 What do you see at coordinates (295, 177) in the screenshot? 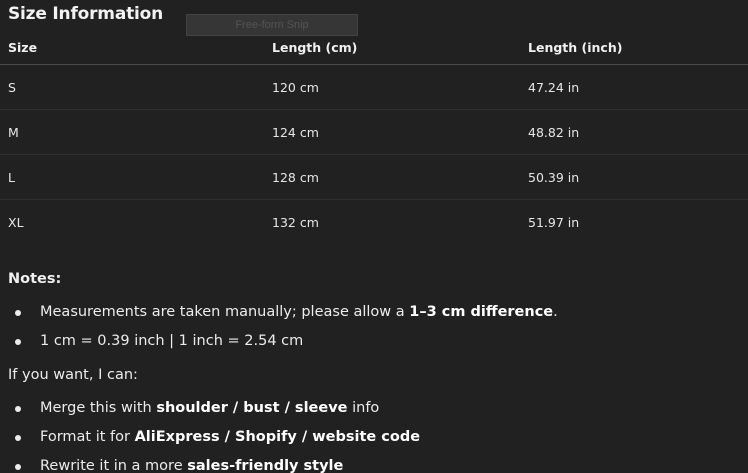
I see `length-cm-cell: 128 cm` at bounding box center [295, 177].